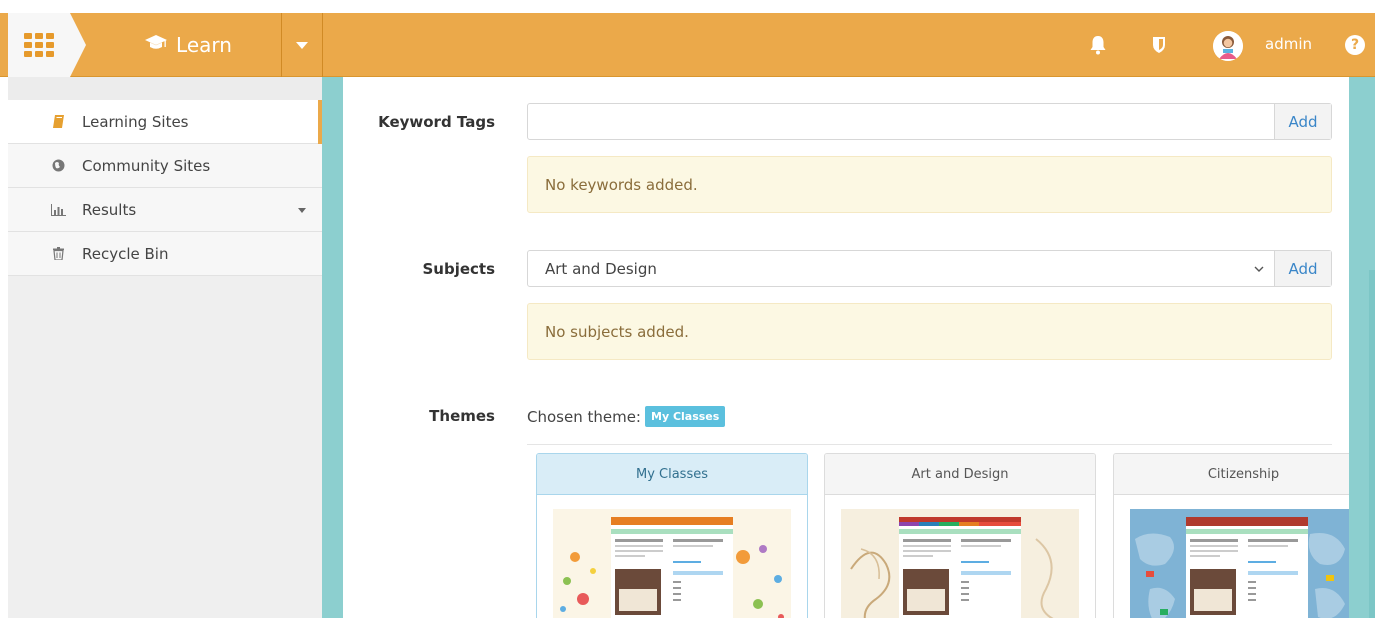 The height and width of the screenshot is (618, 1375). What do you see at coordinates (584, 416) in the screenshot?
I see `chosen-theme-prefix: Chosen theme:` at bounding box center [584, 416].